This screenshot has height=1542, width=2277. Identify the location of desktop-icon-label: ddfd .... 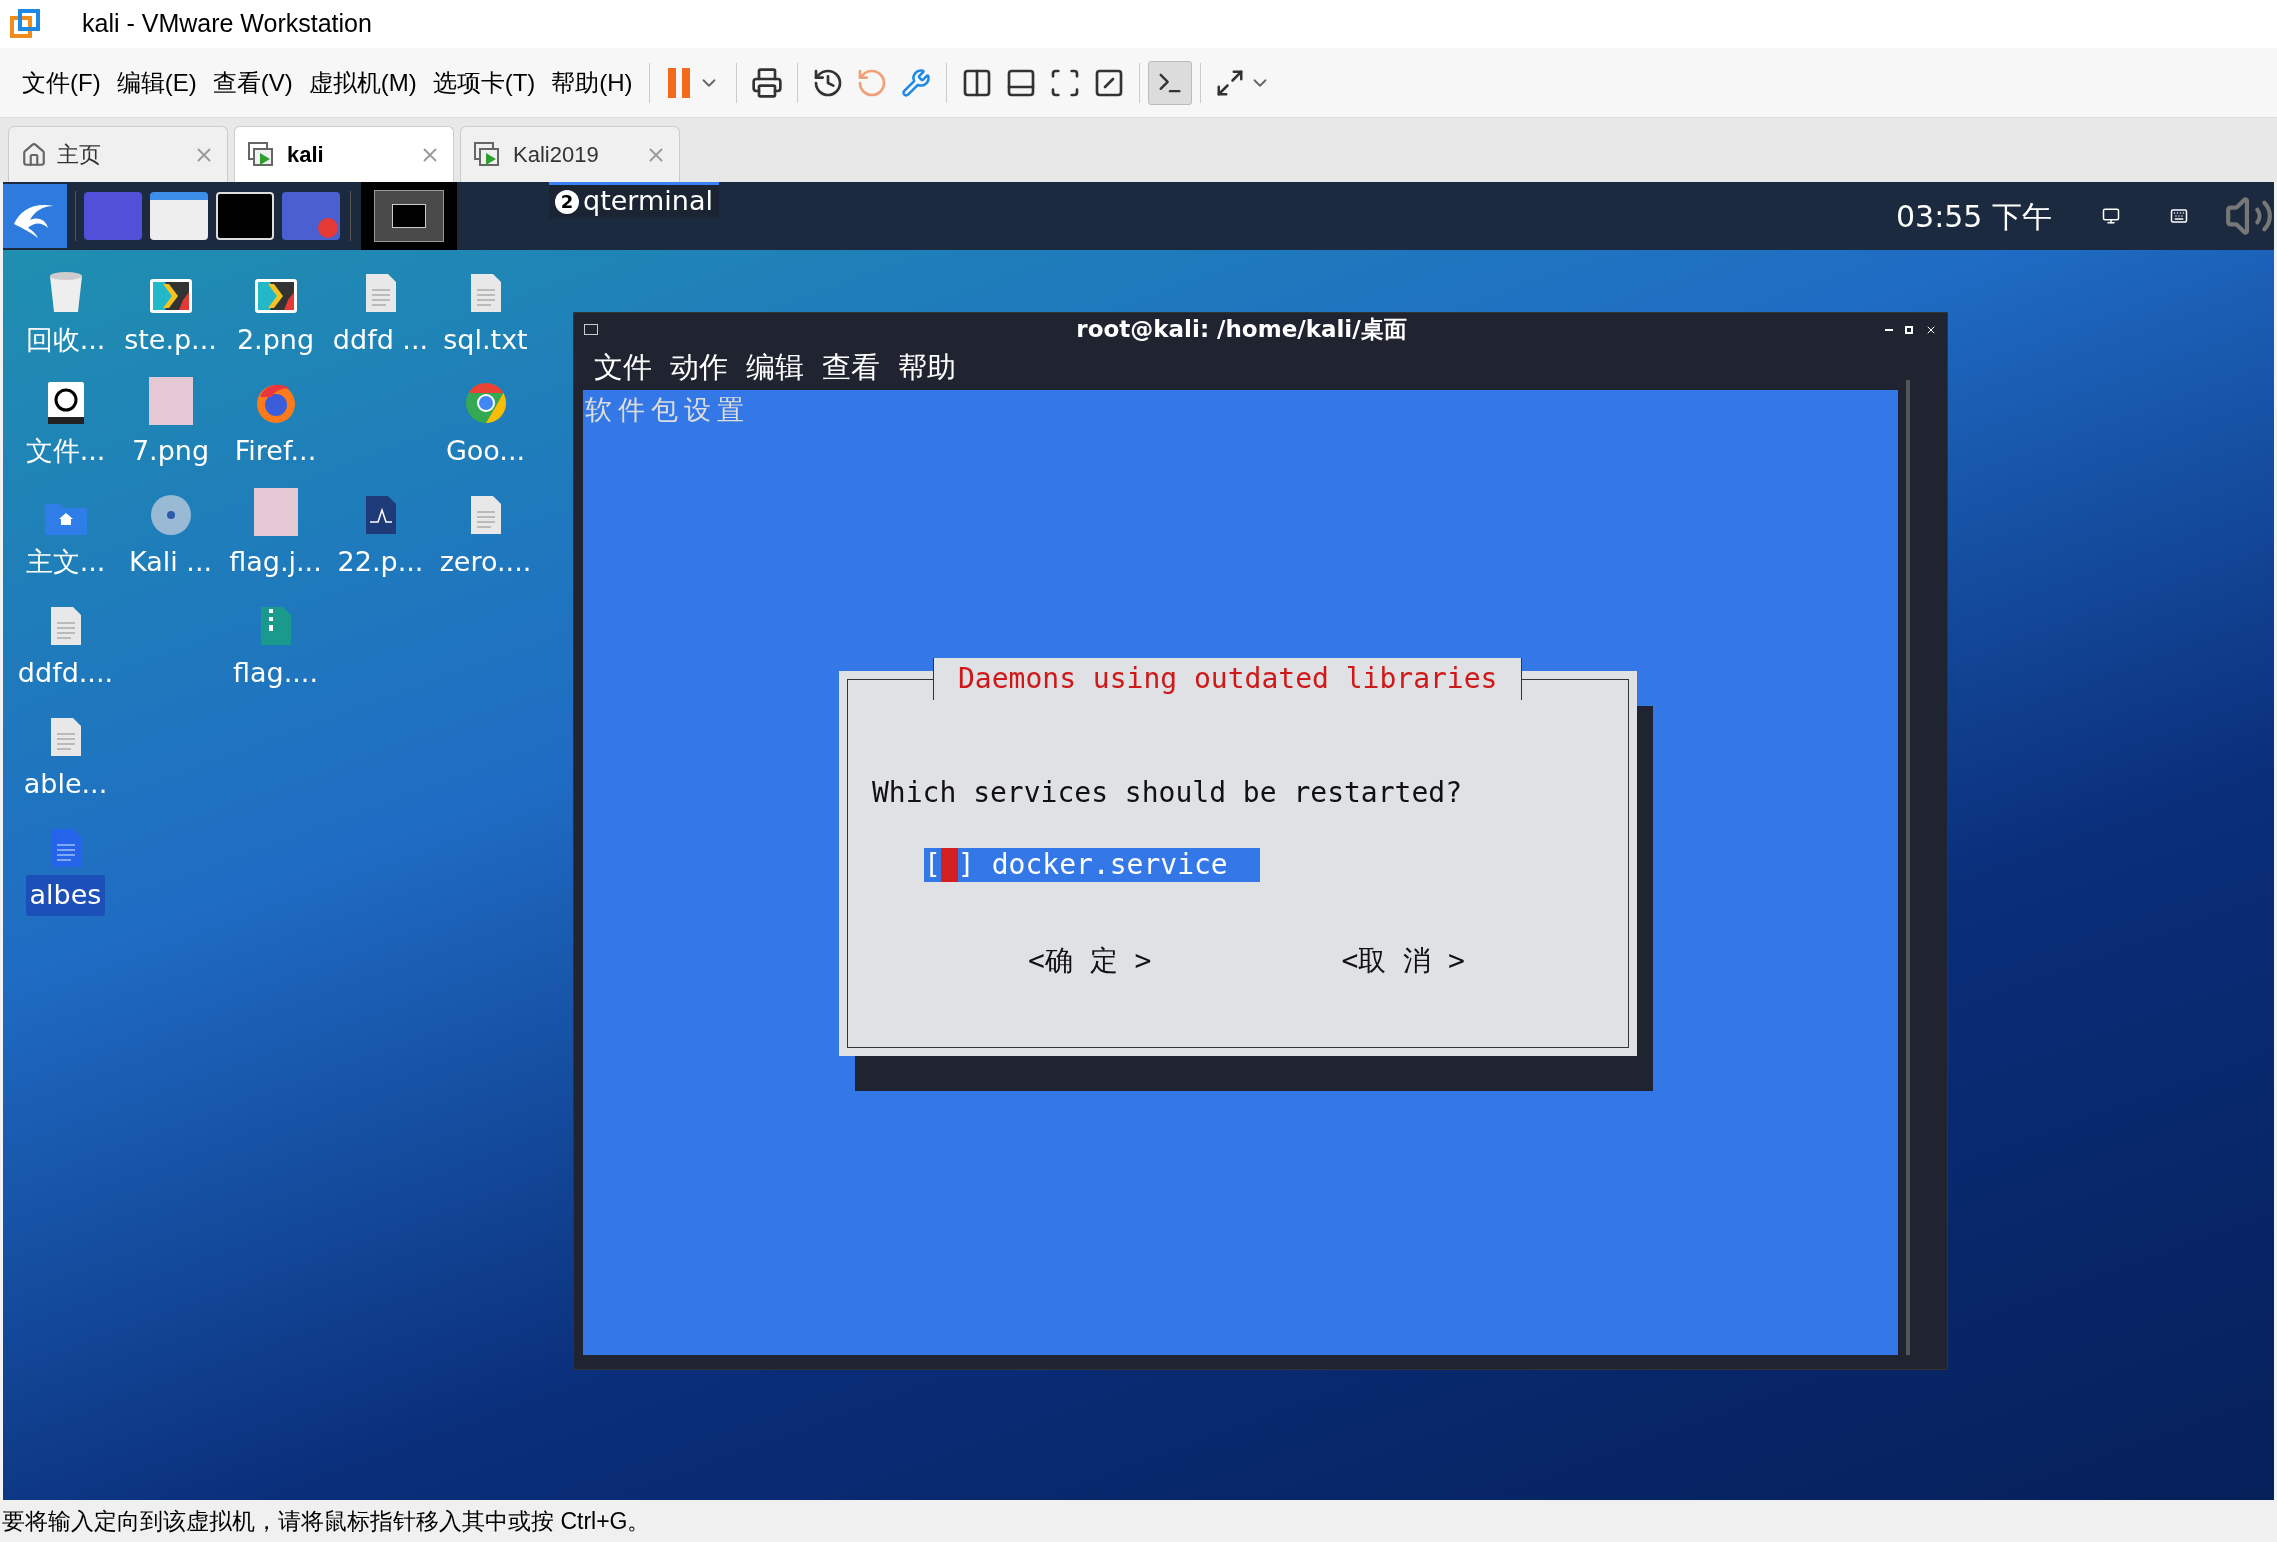
(380, 340).